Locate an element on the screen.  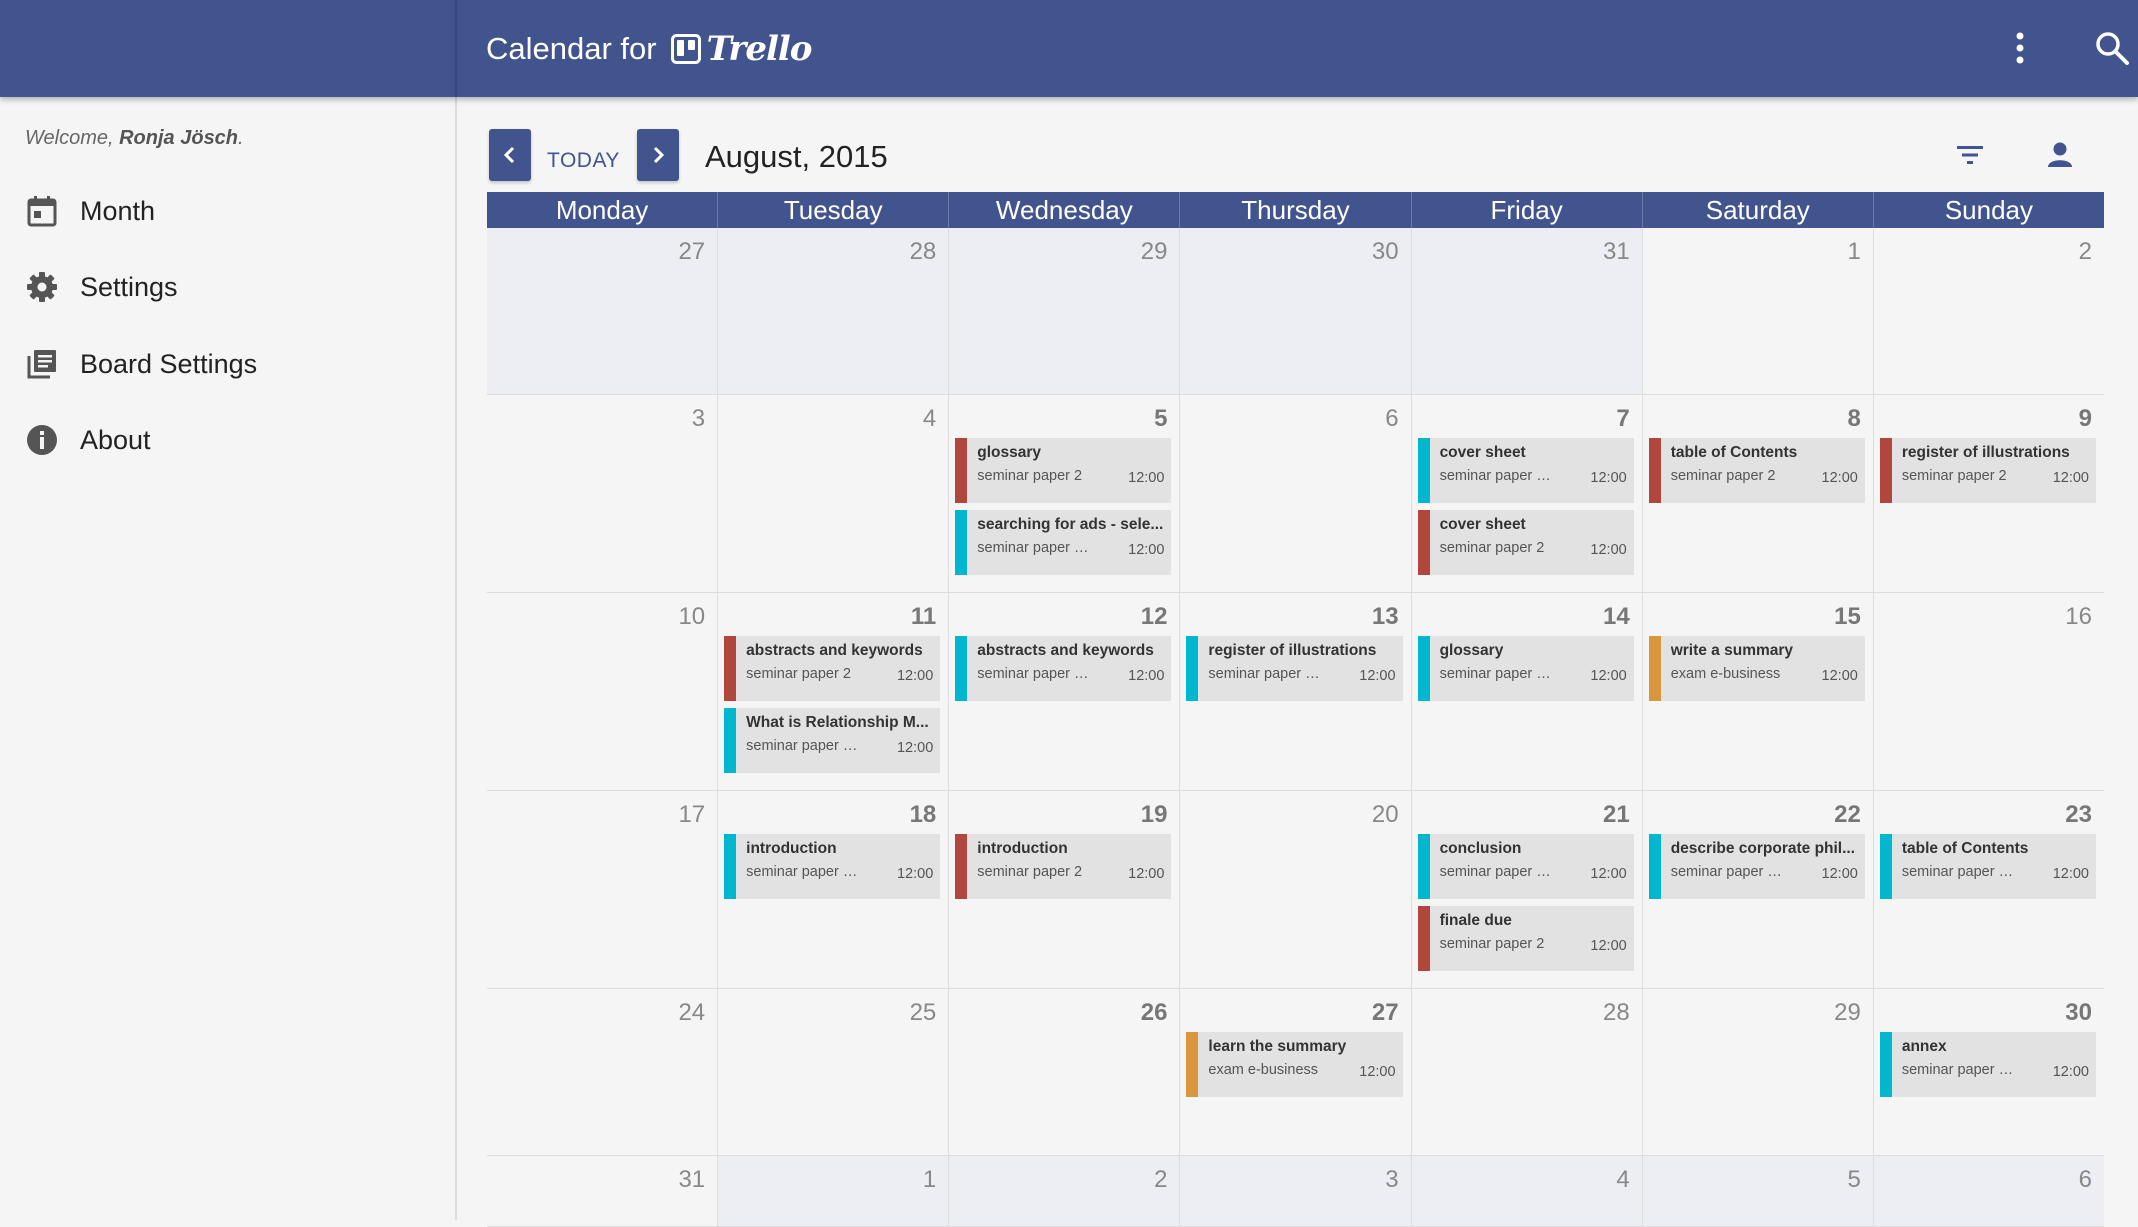
day-cell: 17 is located at coordinates (603, 889).